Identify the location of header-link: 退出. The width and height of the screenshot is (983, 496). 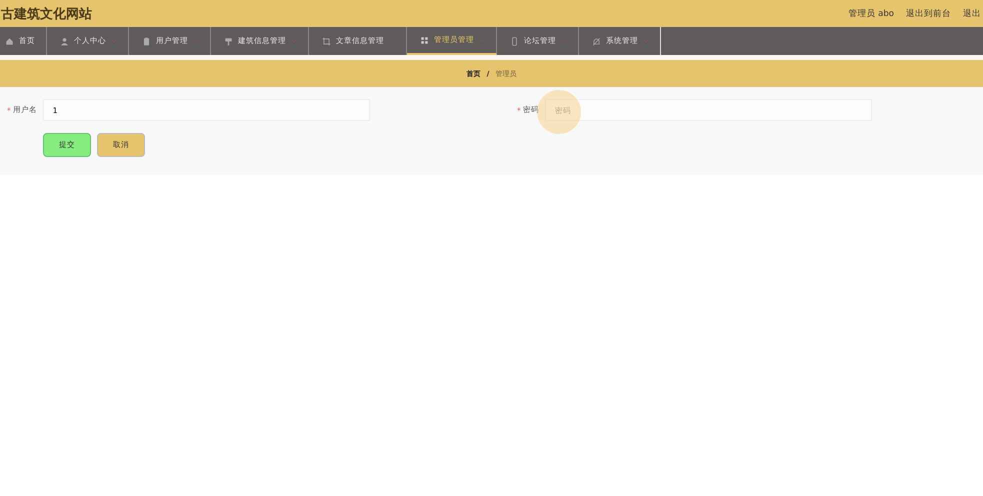
(972, 14).